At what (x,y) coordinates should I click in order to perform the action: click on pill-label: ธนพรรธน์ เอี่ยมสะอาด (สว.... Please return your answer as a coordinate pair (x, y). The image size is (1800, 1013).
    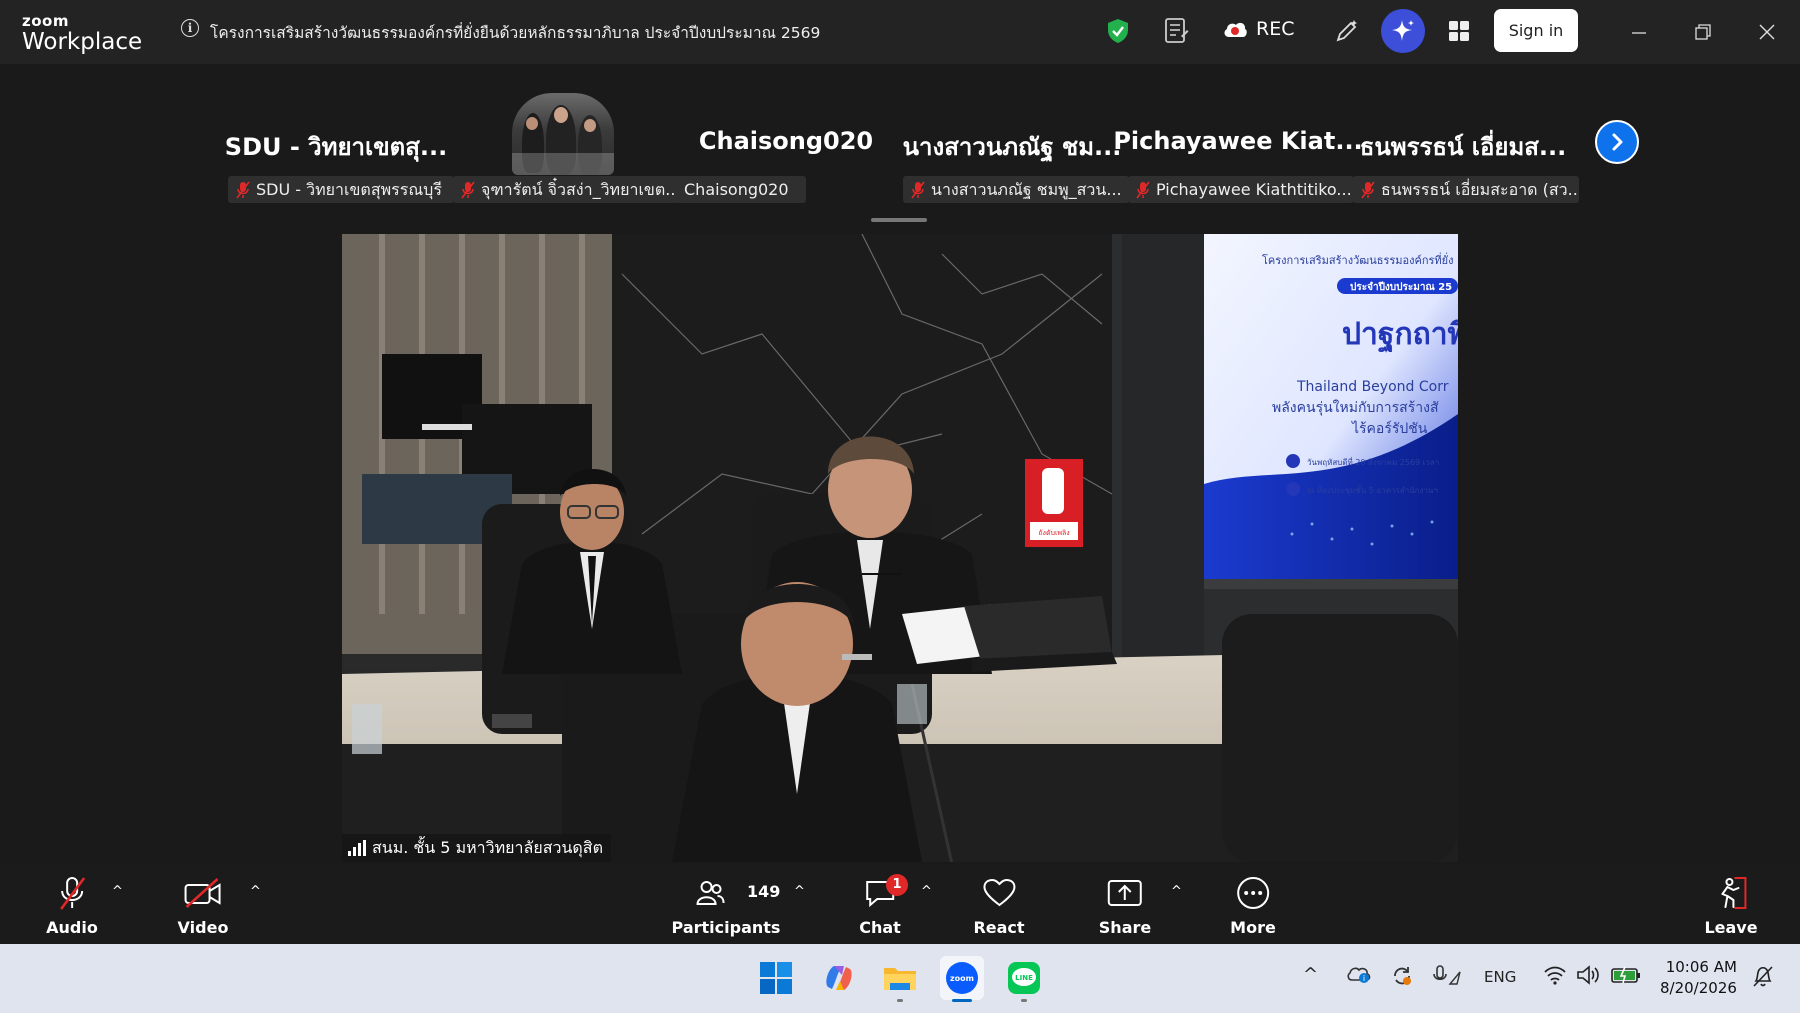
    Looking at the image, I should click on (1480, 189).